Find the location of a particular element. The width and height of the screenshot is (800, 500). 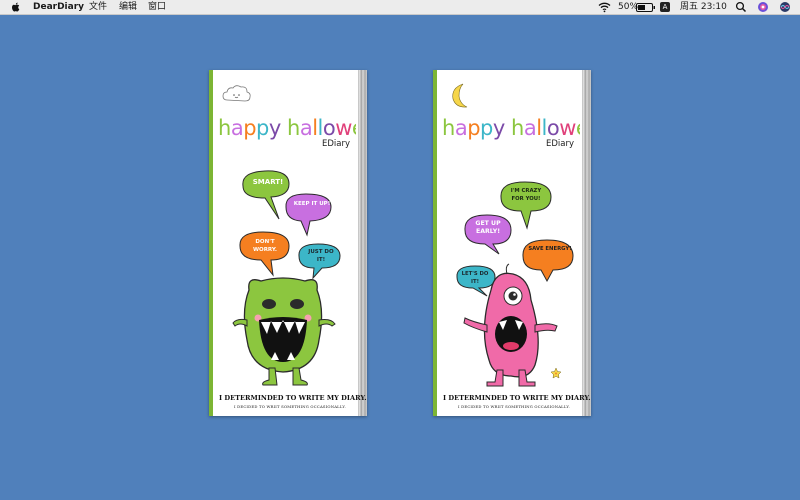

bubble-text-smart: SMART! is located at coordinates (268, 182).